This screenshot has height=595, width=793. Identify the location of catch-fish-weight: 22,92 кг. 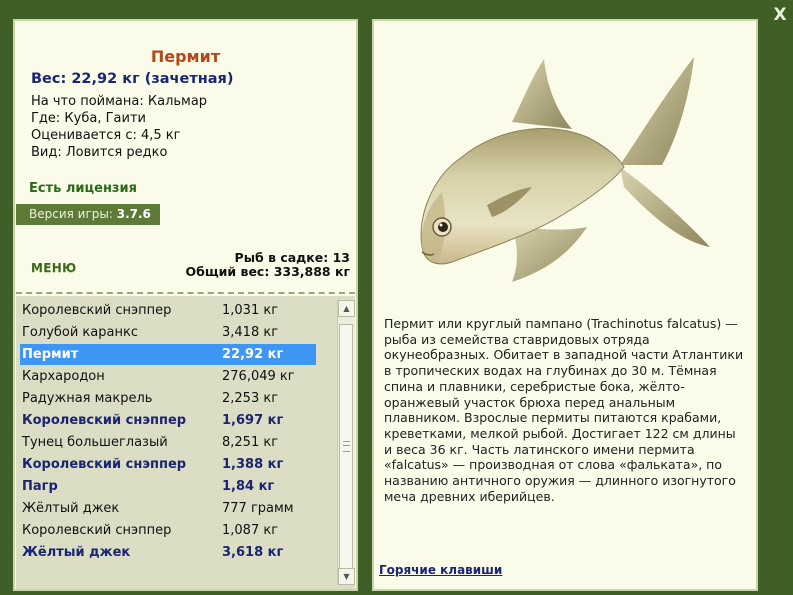
(253, 354).